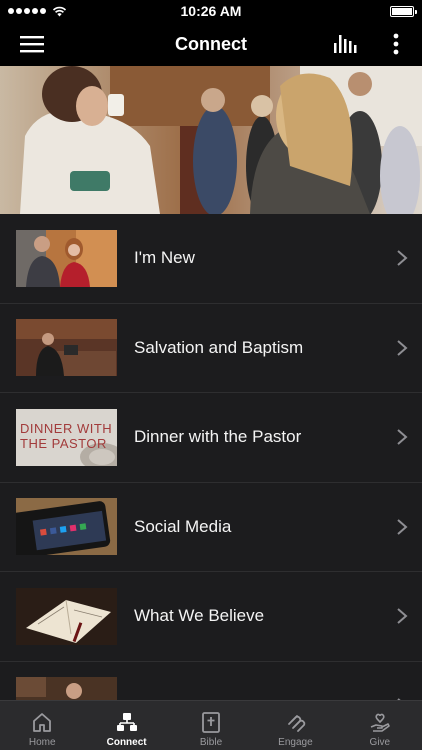  I want to click on tab-home: Home, so click(42, 725).